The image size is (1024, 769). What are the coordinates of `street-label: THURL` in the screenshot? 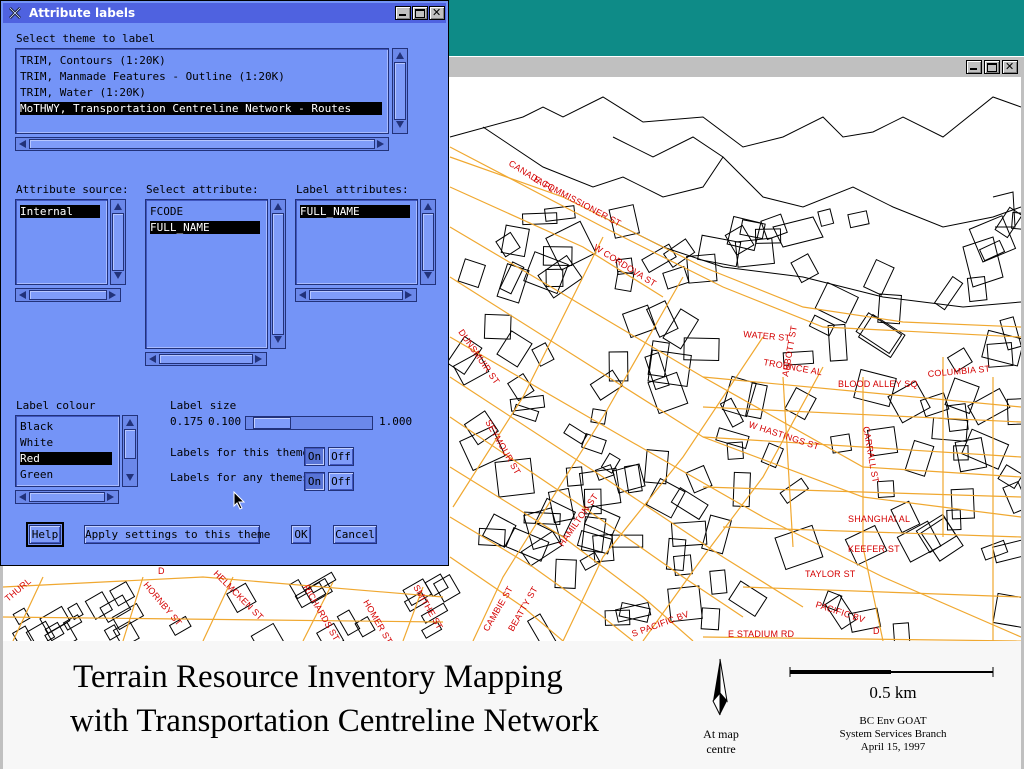 It's located at (18, 590).